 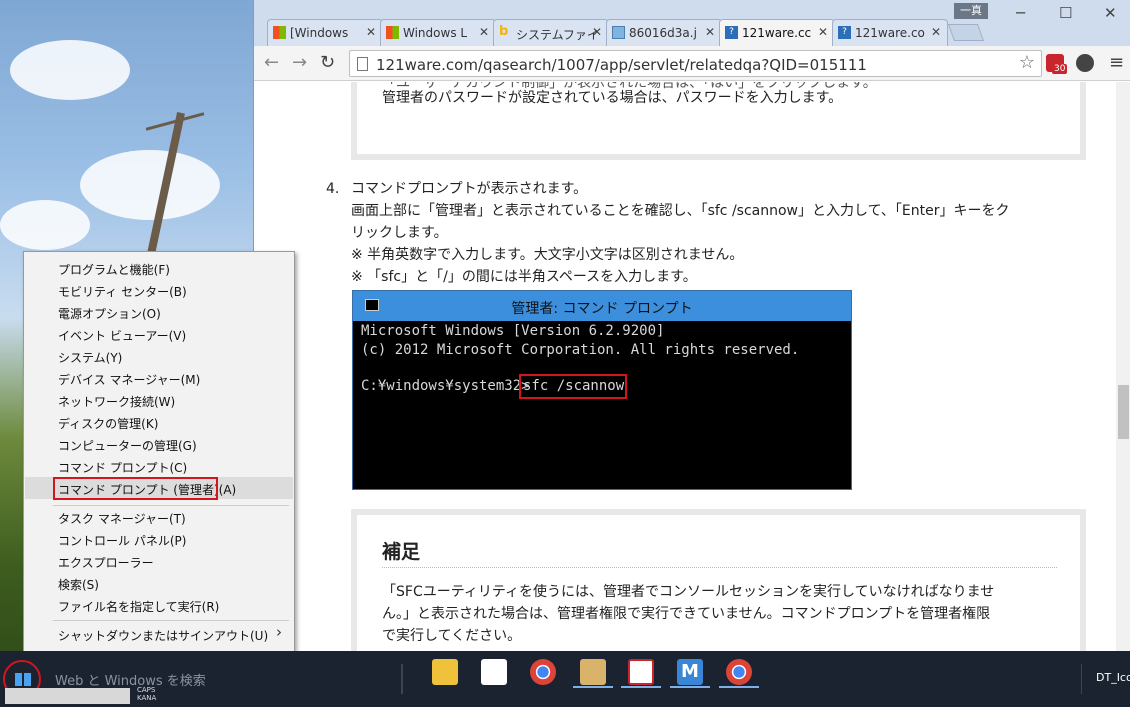 What do you see at coordinates (159, 605) in the screenshot?
I see `menu-item-run: ファイル名を指定して実行(R)` at bounding box center [159, 605].